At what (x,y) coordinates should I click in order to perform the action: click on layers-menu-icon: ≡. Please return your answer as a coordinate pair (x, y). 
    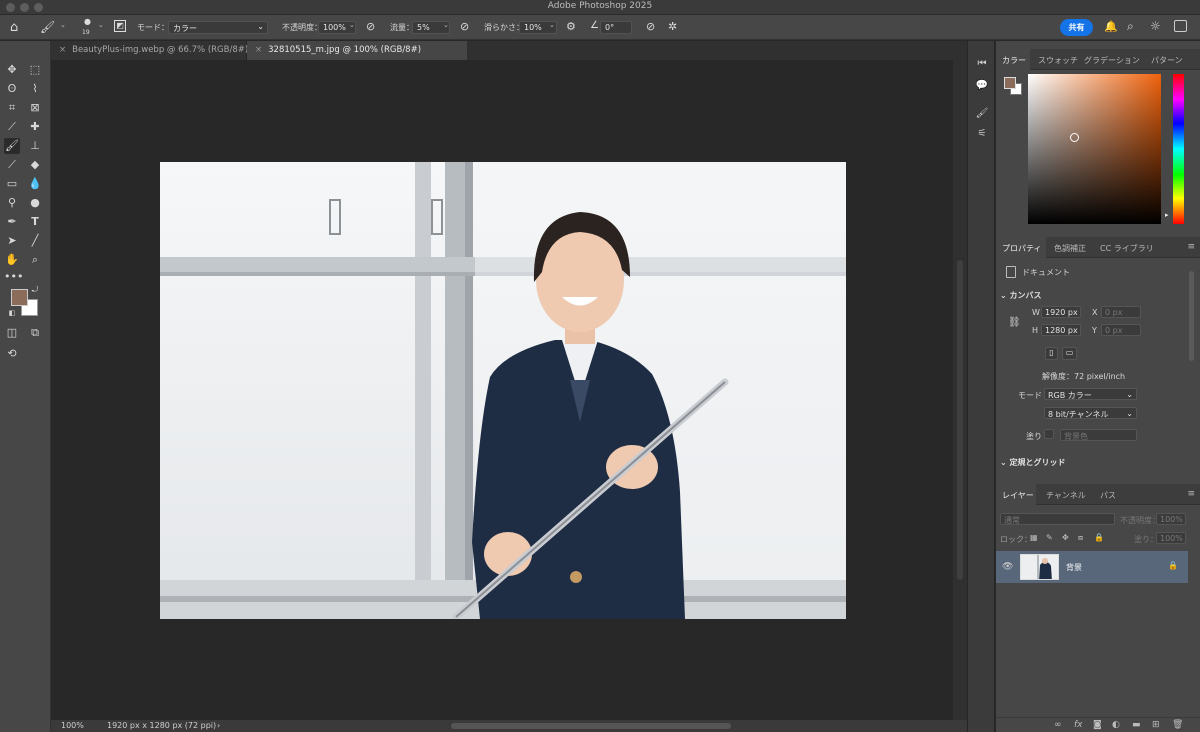
    Looking at the image, I should click on (1191, 494).